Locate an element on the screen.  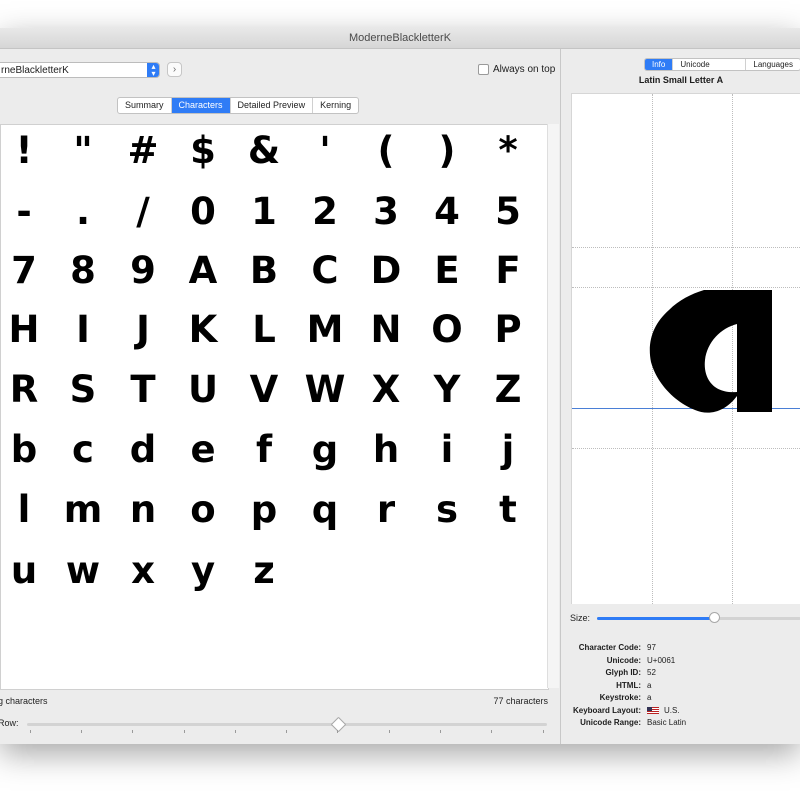
glyph-cell: n is located at coordinates (143, 510).